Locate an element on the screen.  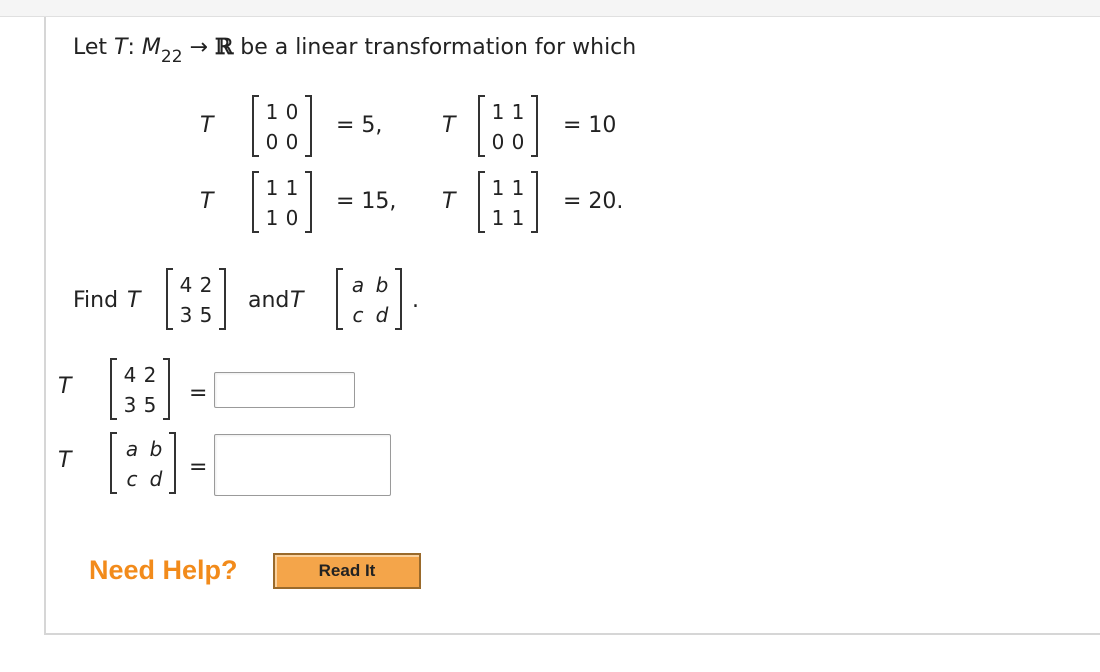
arrow-symbol: → is located at coordinates (198, 47).